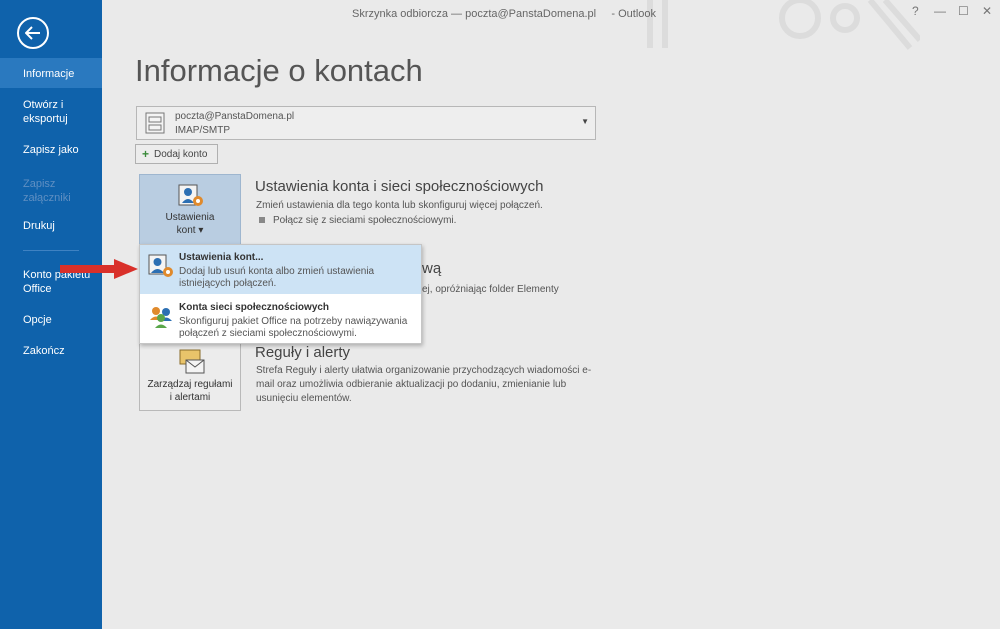 The width and height of the screenshot is (1000, 629). I want to click on account-email: poczta@PanstaDomena.pl, so click(235, 116).